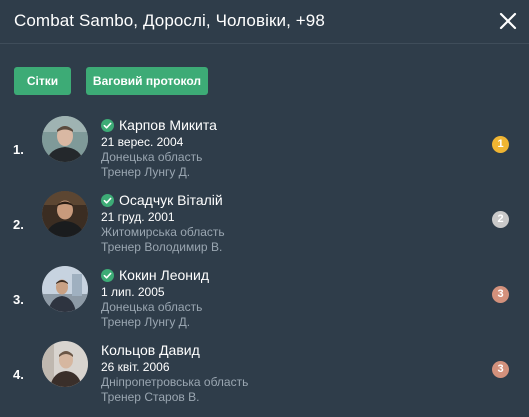  I want to click on weigh-in-protocol-button: Ваговий протокол, so click(147, 81).